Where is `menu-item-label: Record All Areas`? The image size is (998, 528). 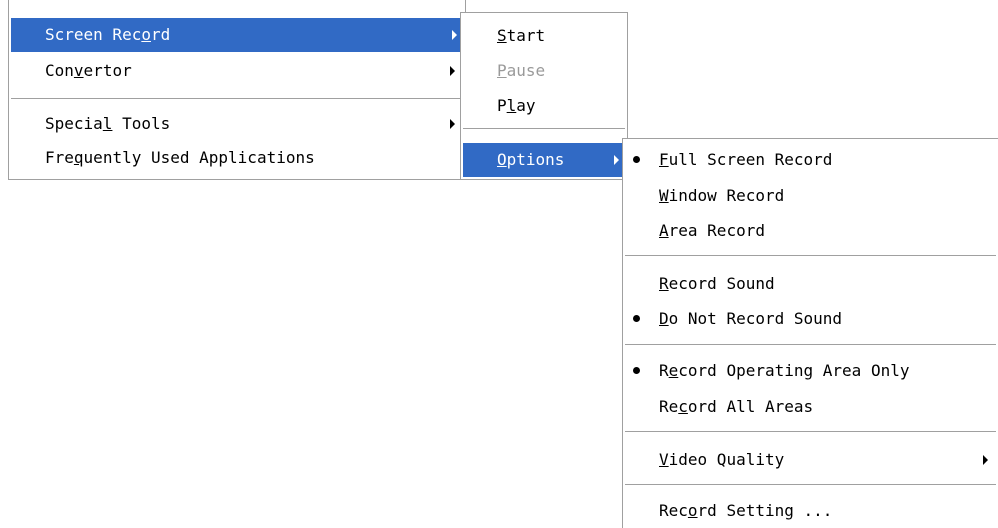 menu-item-label: Record All Areas is located at coordinates (736, 406).